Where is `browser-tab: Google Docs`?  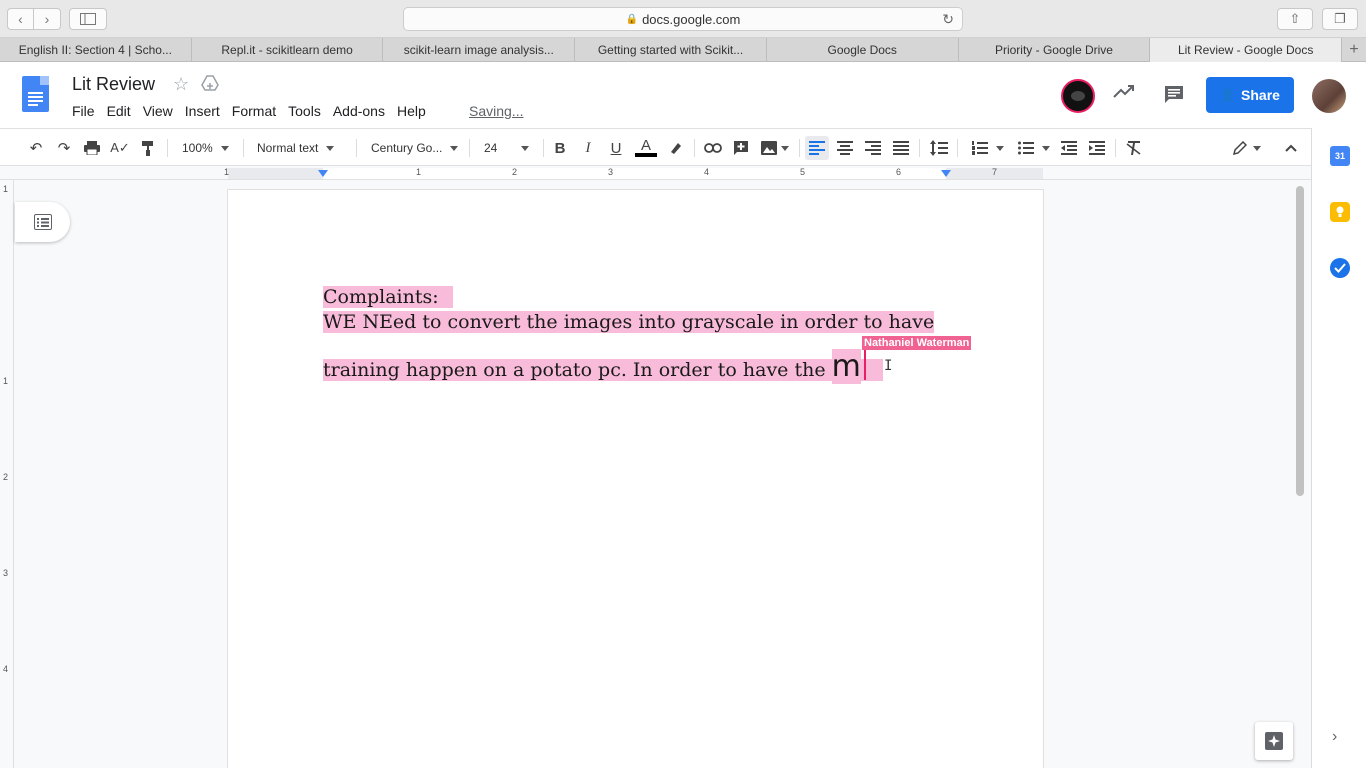 browser-tab: Google Docs is located at coordinates (863, 50).